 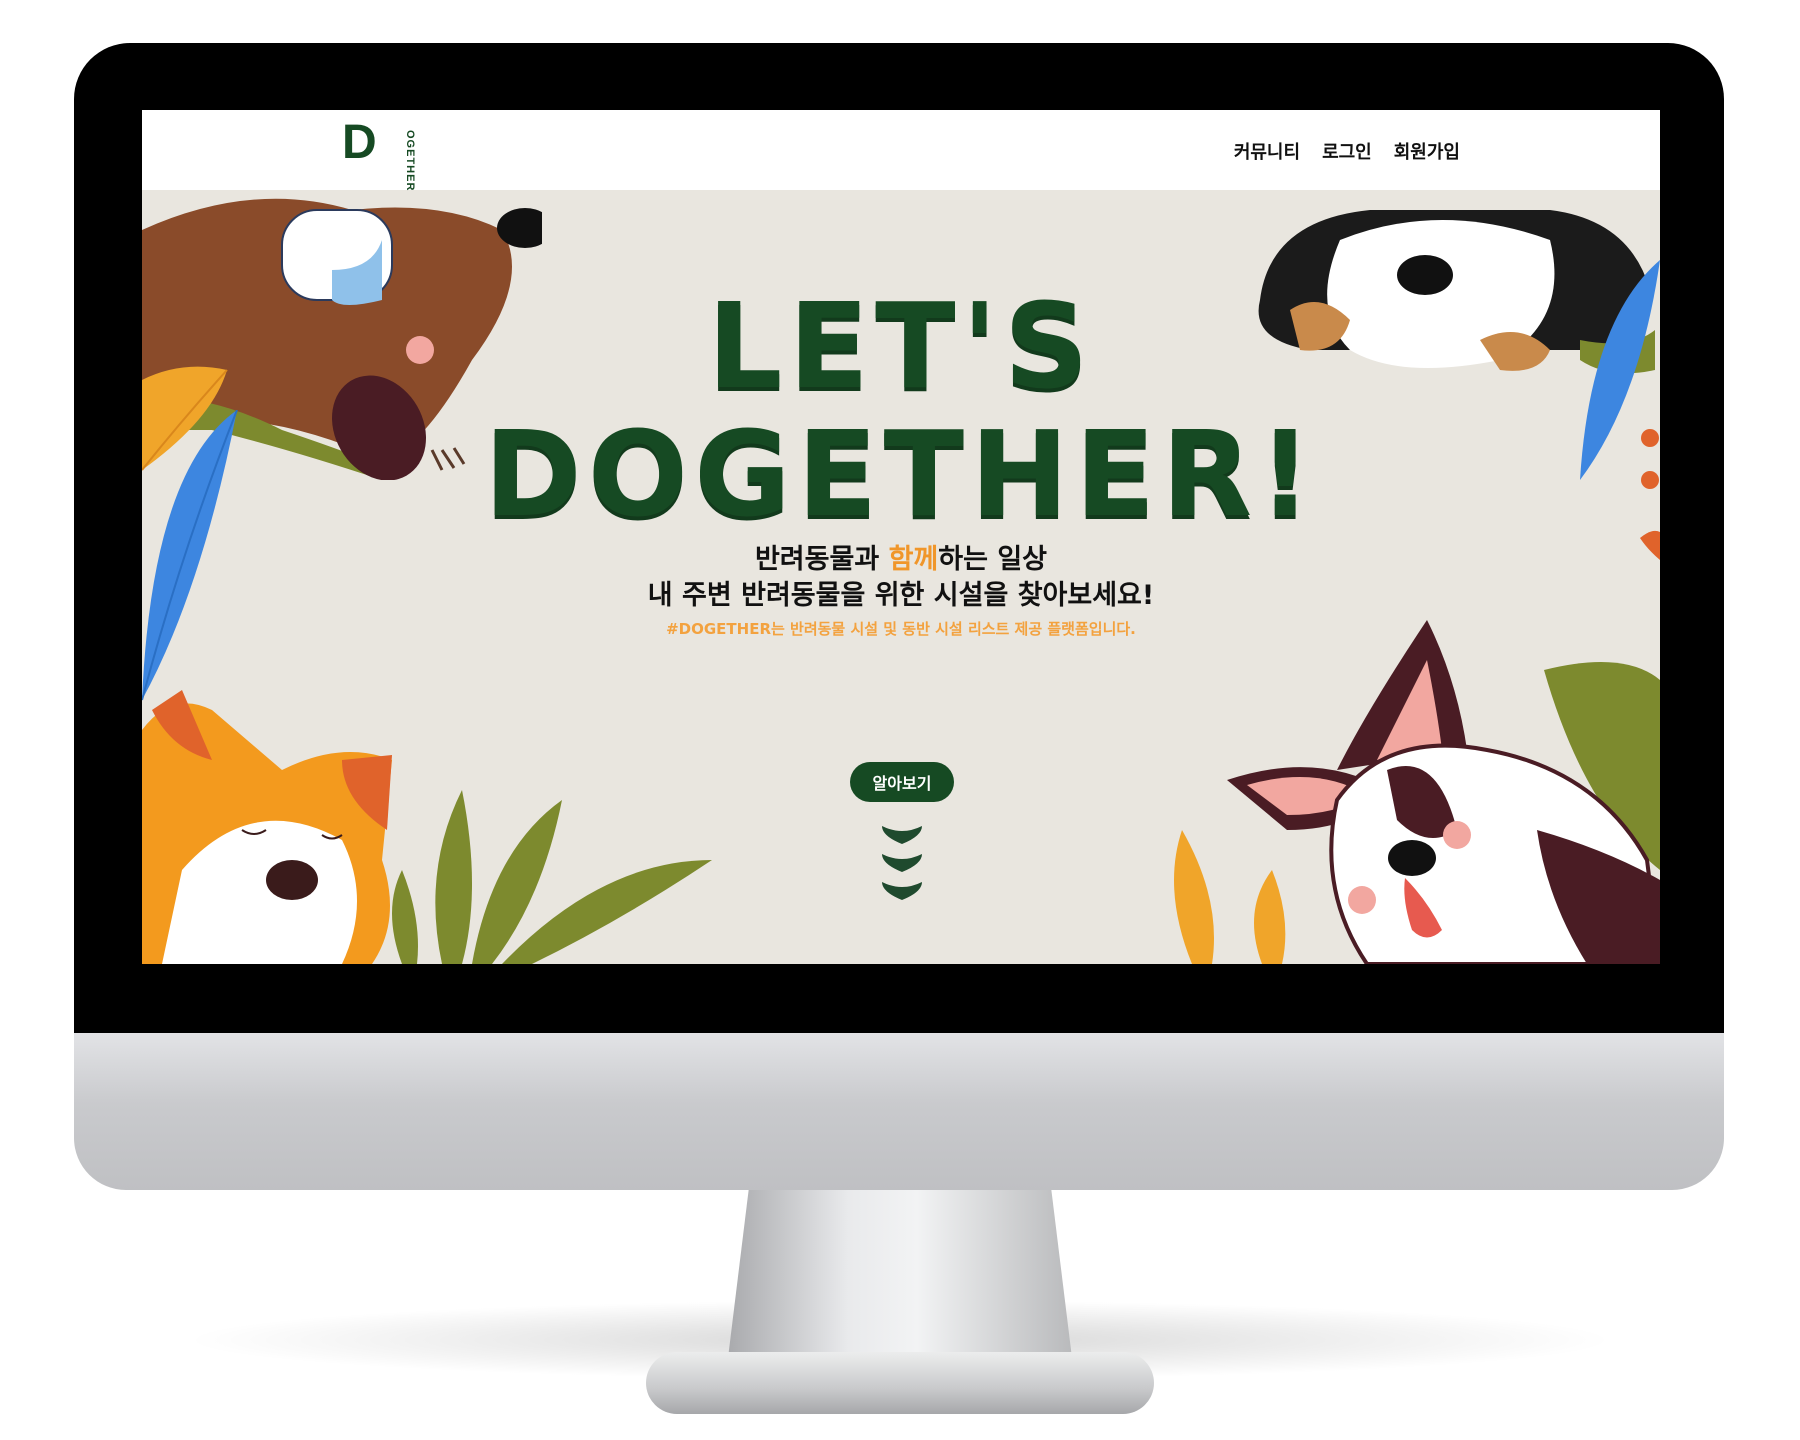 What do you see at coordinates (900, 1383) in the screenshot?
I see `monitor-stand-base` at bounding box center [900, 1383].